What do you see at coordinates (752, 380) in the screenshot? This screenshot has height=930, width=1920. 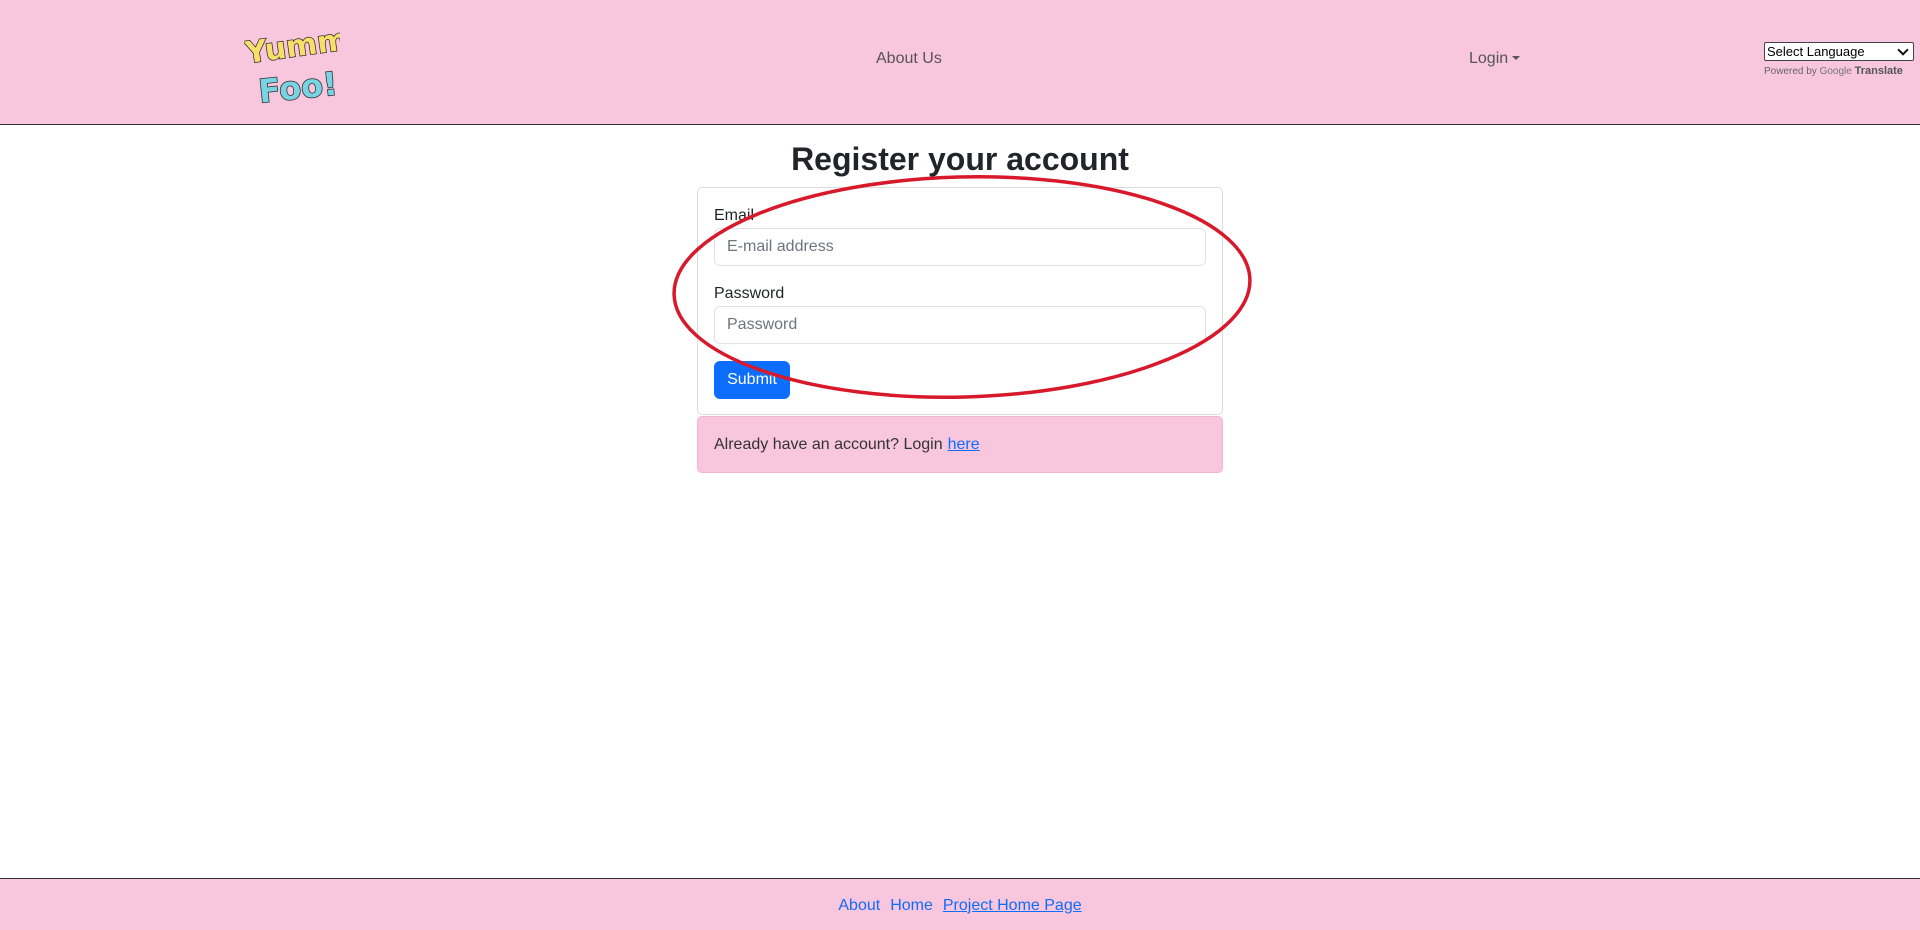 I see `submit-button: Submit` at bounding box center [752, 380].